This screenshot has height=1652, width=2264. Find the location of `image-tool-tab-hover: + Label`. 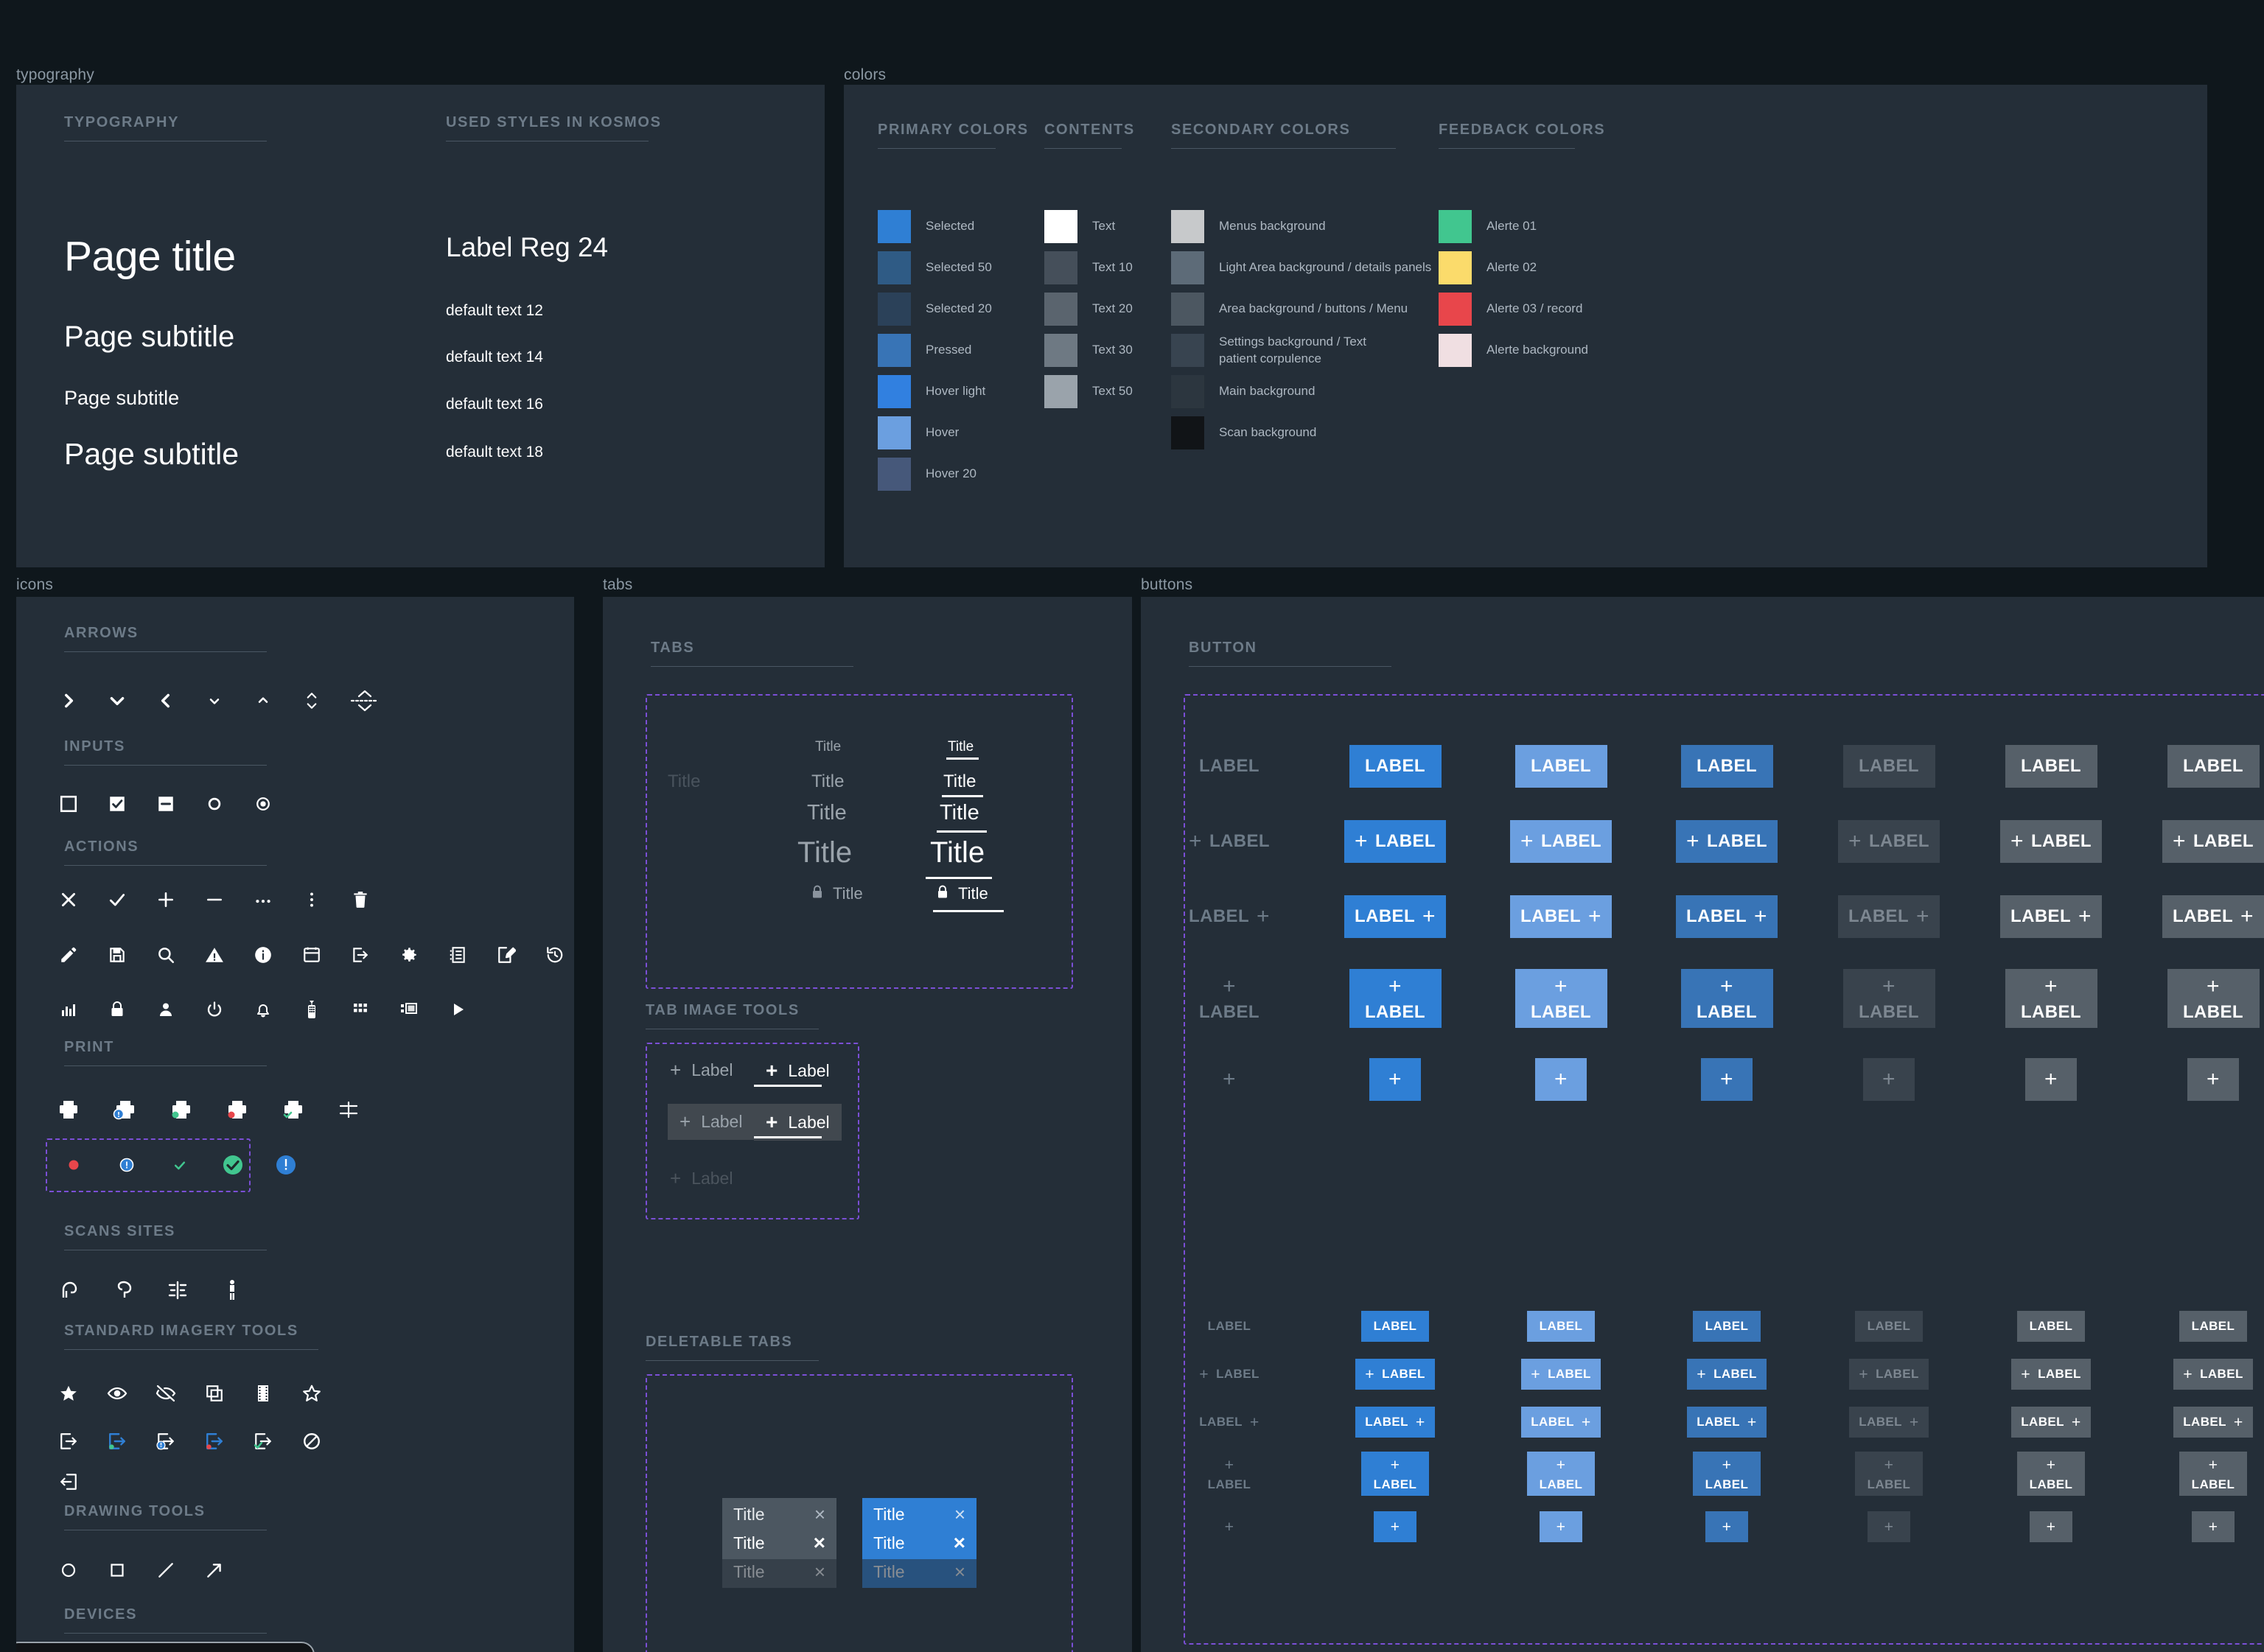

image-tool-tab-hover: + Label is located at coordinates (711, 1122).